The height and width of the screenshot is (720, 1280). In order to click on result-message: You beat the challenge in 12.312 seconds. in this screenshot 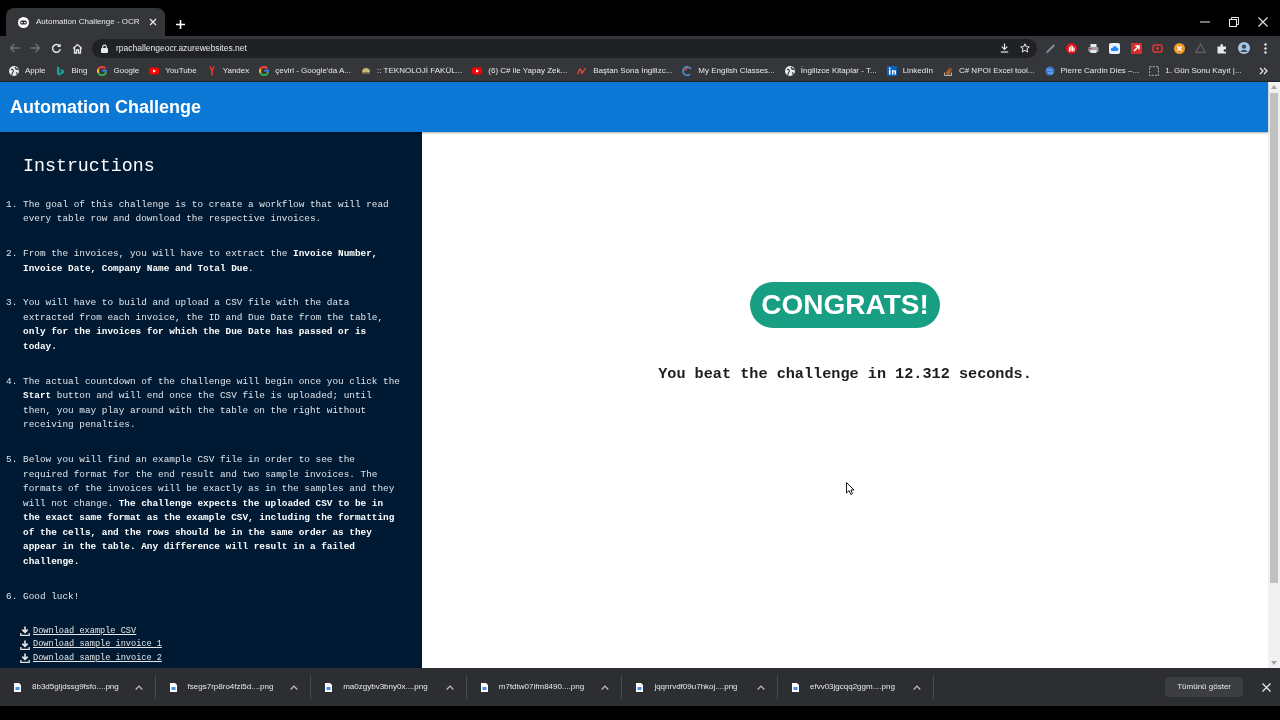, I will do `click(845, 374)`.